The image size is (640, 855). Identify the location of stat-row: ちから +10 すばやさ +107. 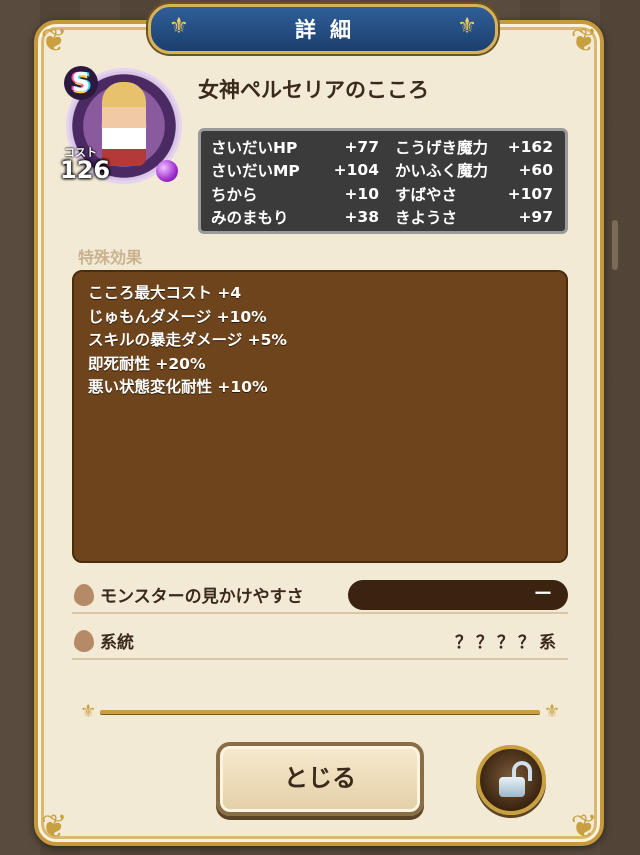
(383, 194).